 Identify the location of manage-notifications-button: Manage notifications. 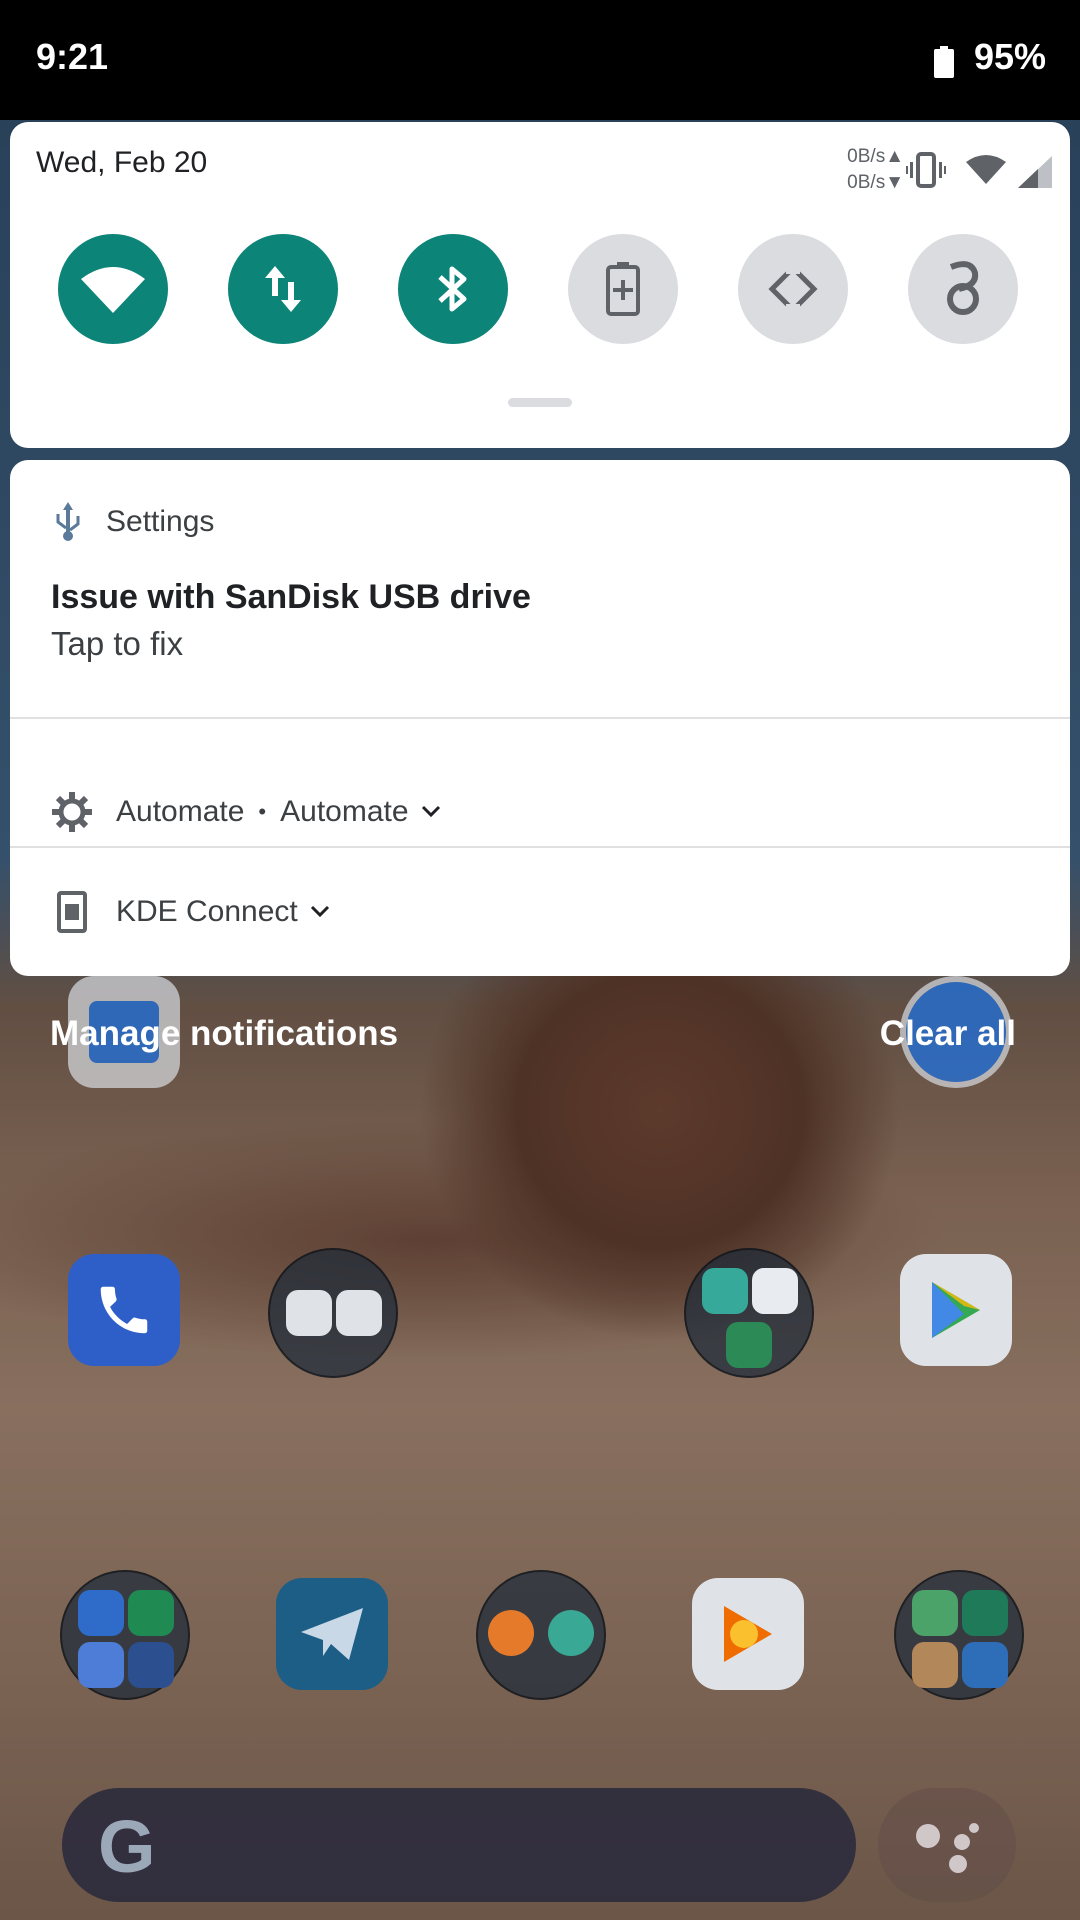
(224, 1034).